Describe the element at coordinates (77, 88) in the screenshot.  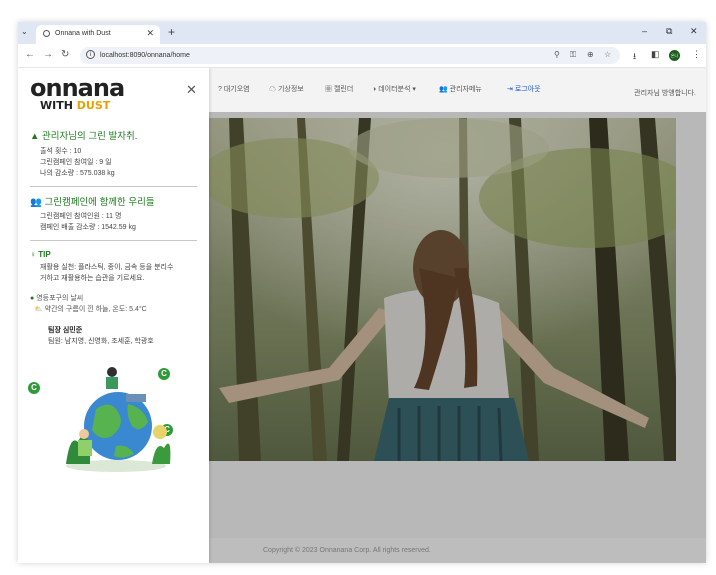
I see `logo-onnana: onnana` at that location.